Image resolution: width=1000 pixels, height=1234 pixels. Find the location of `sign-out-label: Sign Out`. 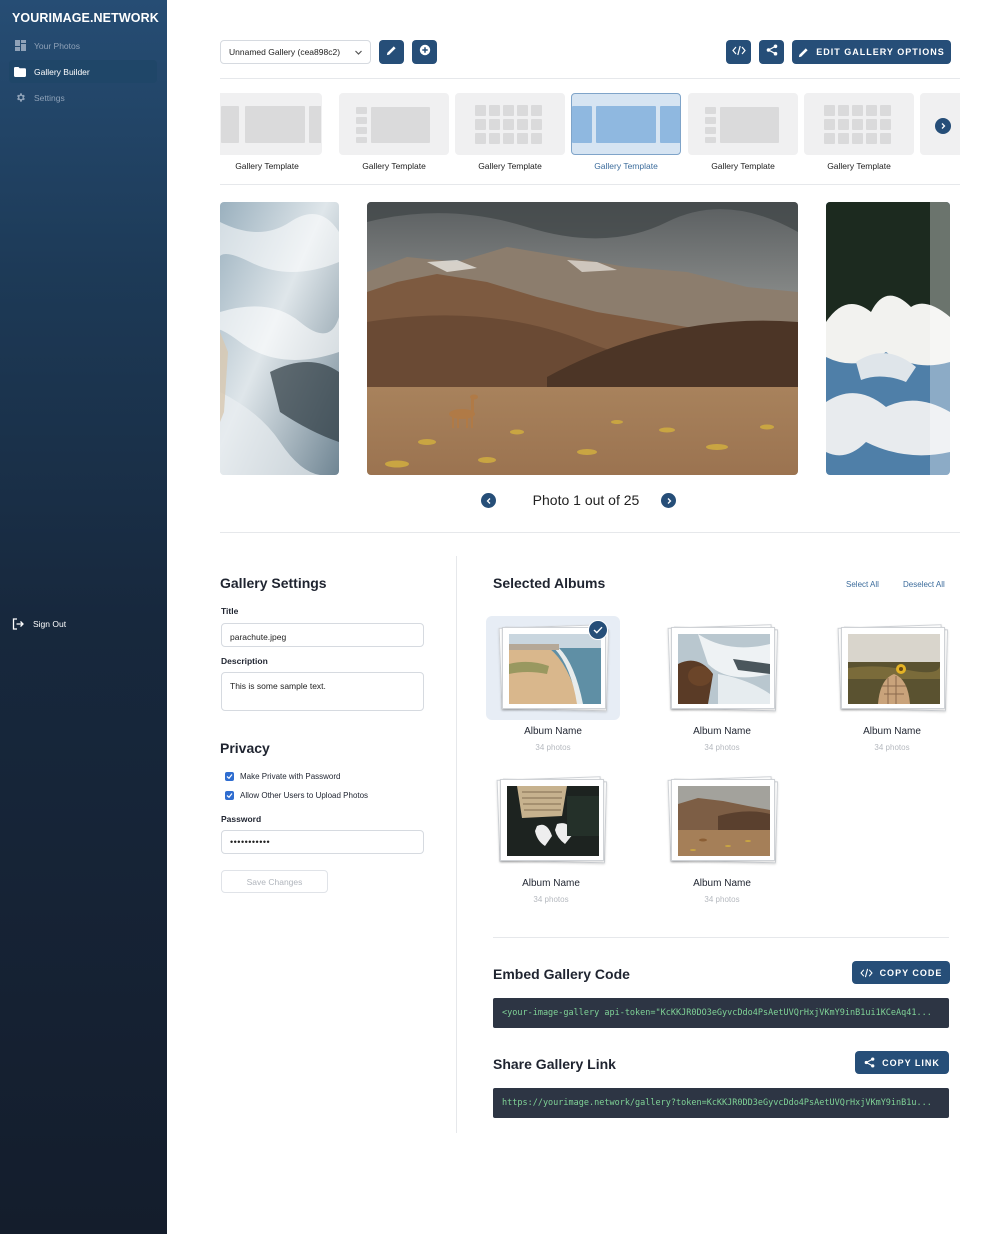

sign-out-label: Sign Out is located at coordinates (50, 624).